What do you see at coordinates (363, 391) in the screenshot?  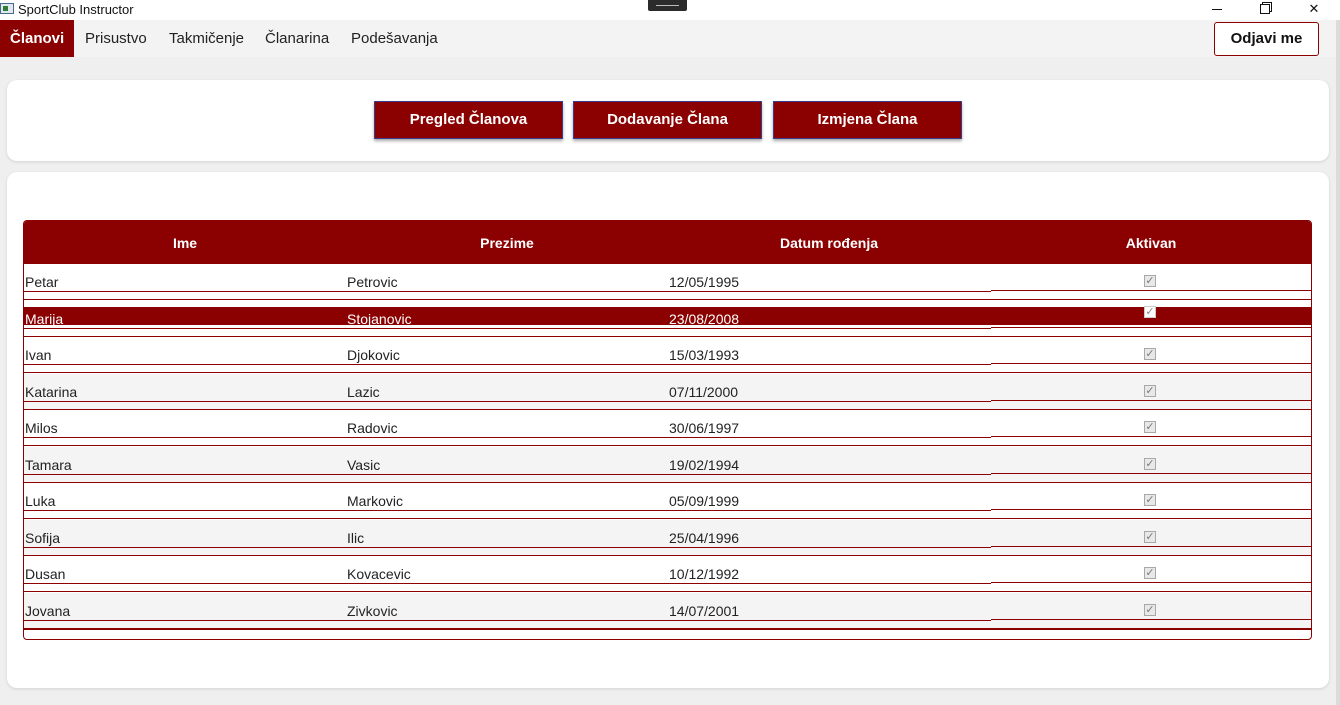 I see `cell-prezime: Lazic` at bounding box center [363, 391].